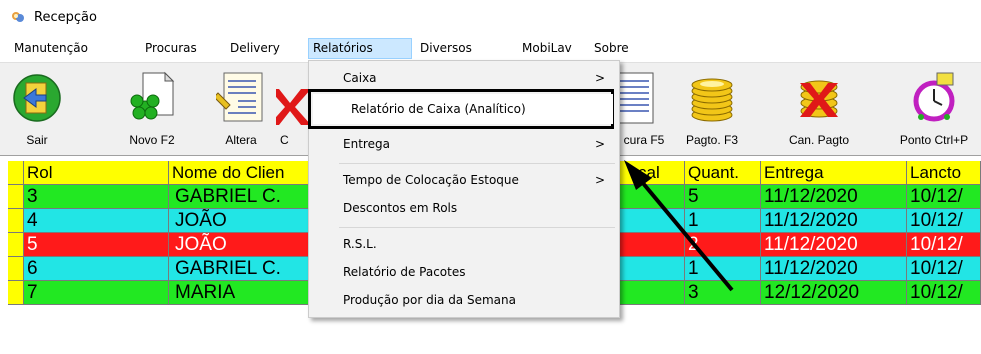  Describe the element at coordinates (240, 173) in the screenshot. I see `column-header-nome: Nome do Clien` at that location.